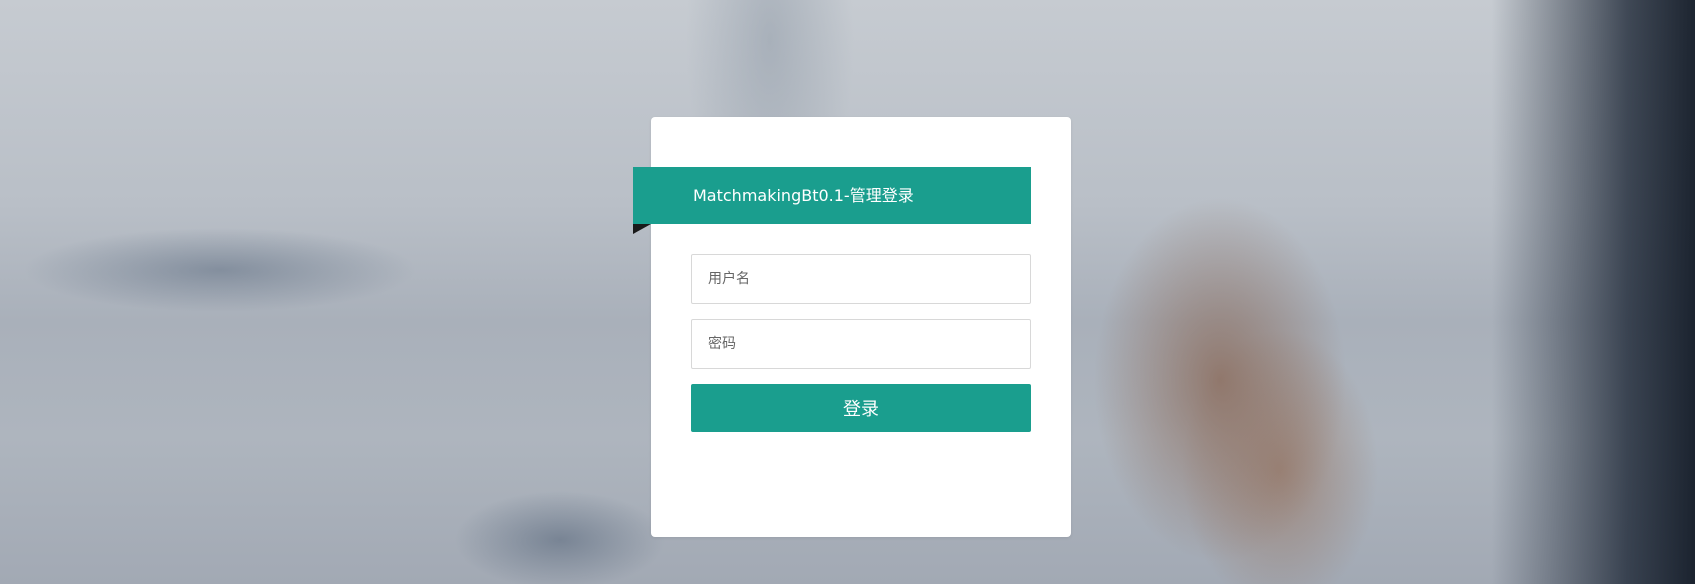 The width and height of the screenshot is (1695, 584). What do you see at coordinates (861, 408) in the screenshot?
I see `login-button: 登录` at bounding box center [861, 408].